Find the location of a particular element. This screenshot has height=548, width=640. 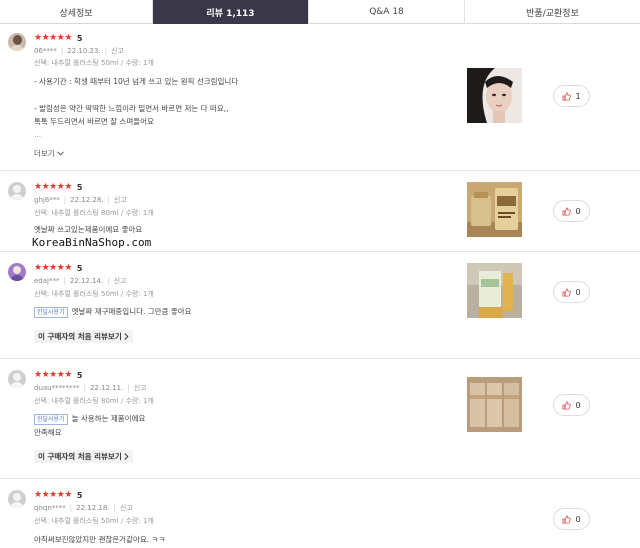

review-meta: qnqn**** | 22.12.18. | 신고 is located at coordinates (83, 508).